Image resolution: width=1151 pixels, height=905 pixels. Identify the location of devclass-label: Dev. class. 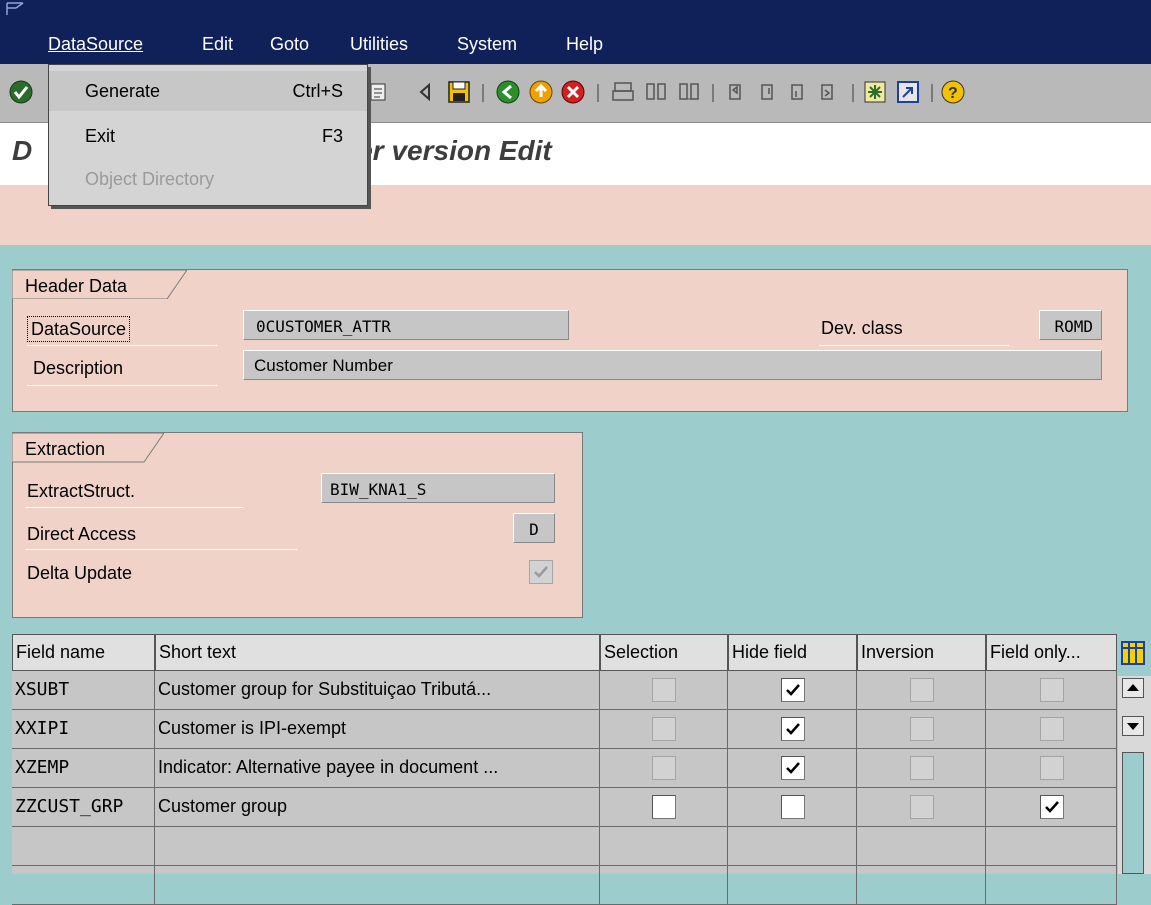
(862, 328).